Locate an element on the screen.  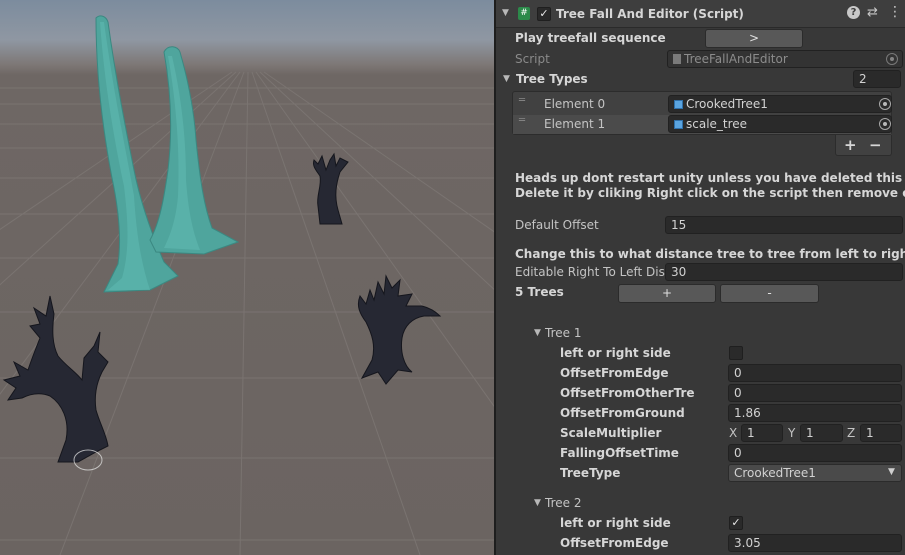
default-offset-field: 15 is located at coordinates (784, 225).